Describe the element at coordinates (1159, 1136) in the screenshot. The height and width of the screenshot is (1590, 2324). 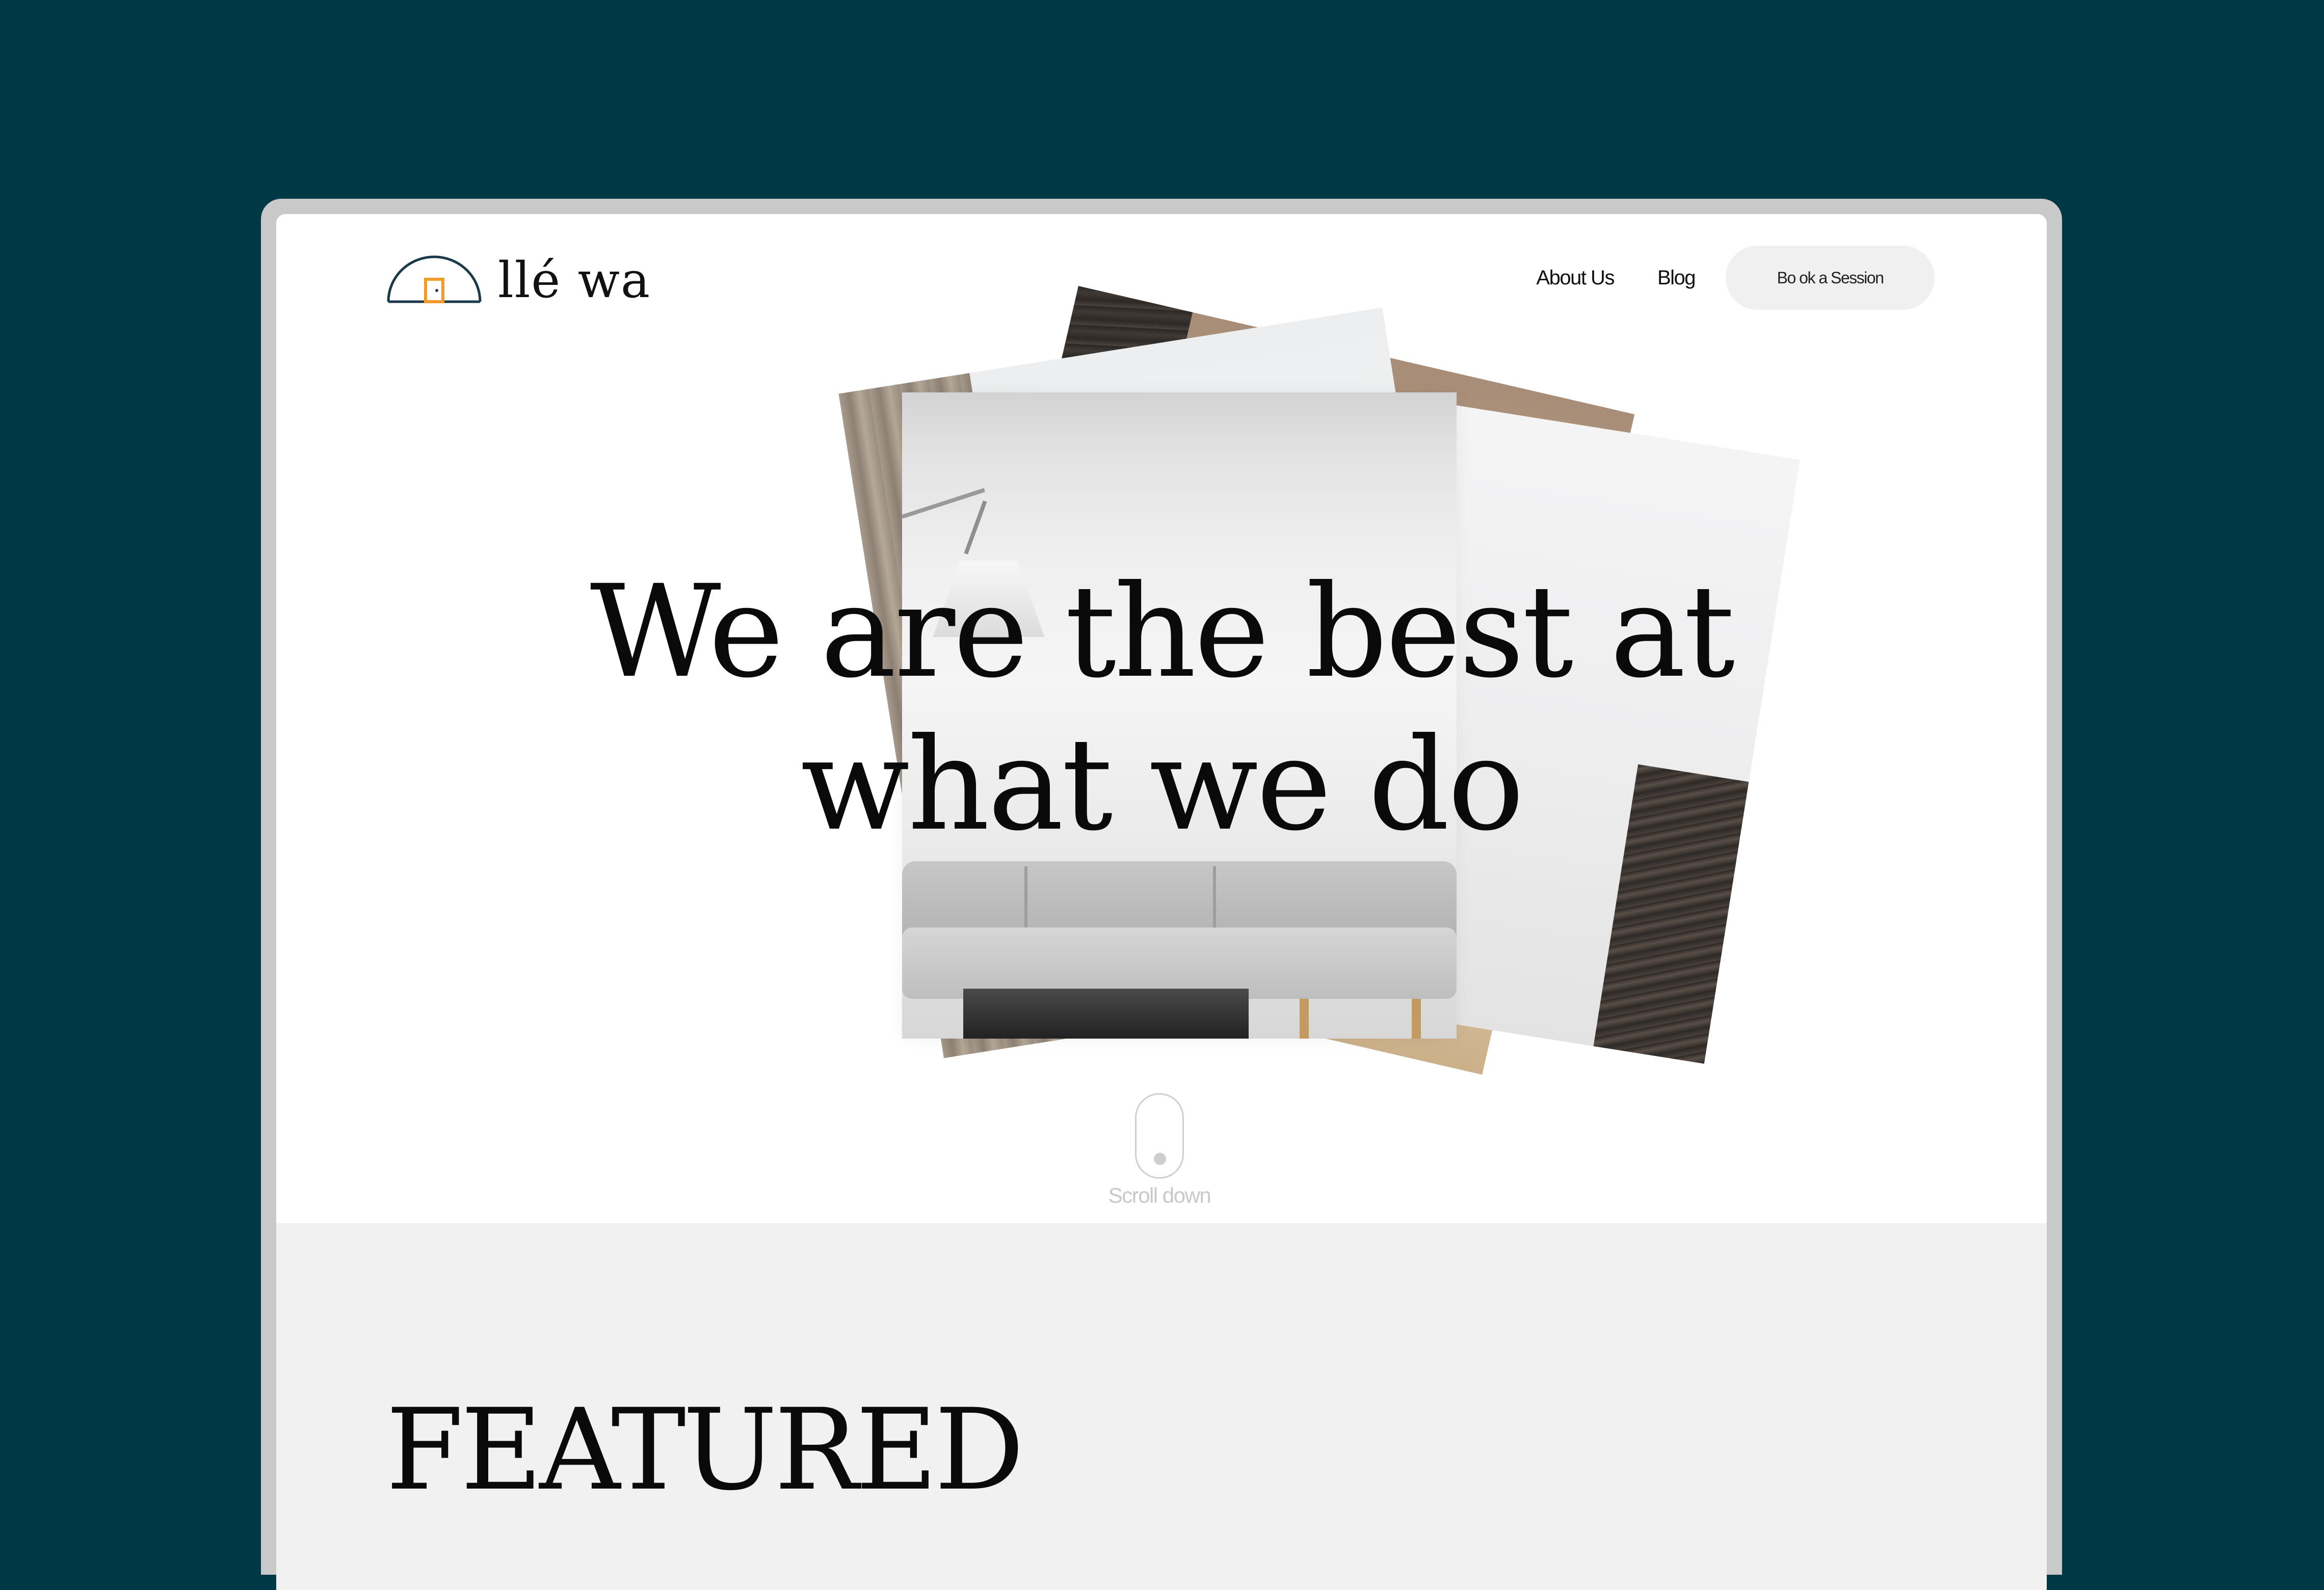
I see `scroll-mouse-icon` at that location.